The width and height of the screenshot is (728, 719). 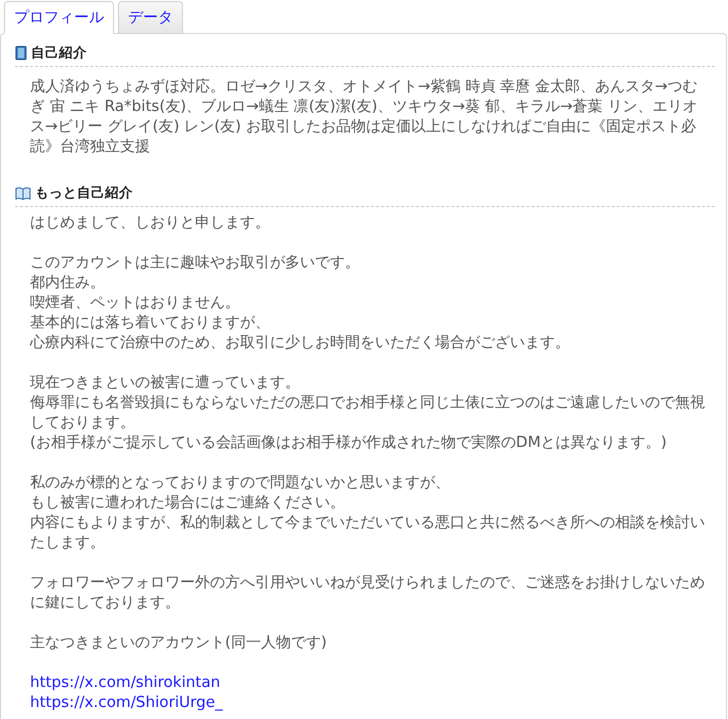 I want to click on section-heading: 自己紹介, so click(x=59, y=53).